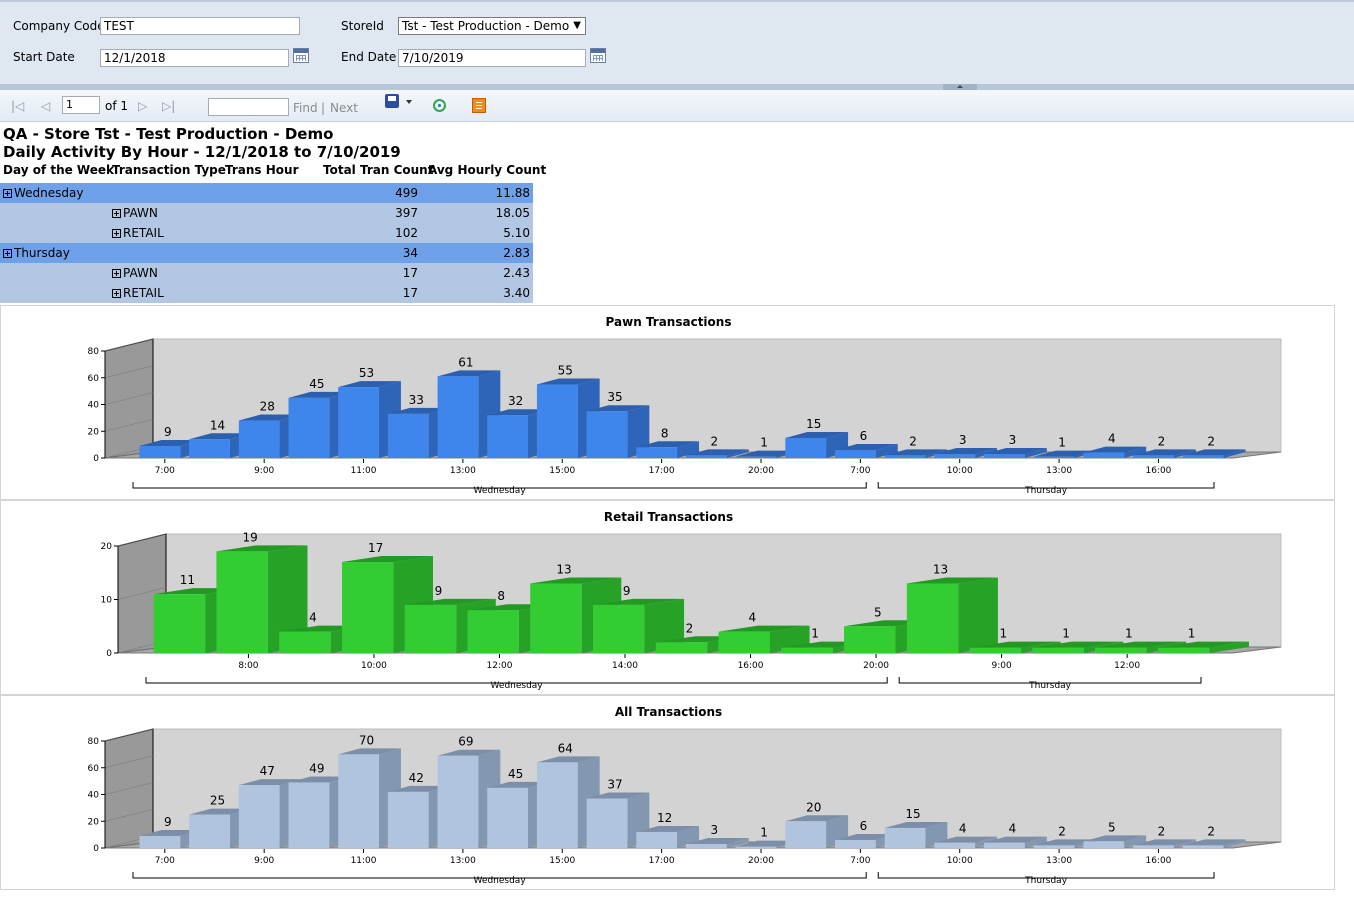 The height and width of the screenshot is (906, 1354). Describe the element at coordinates (81, 105) in the screenshot. I see `page-number-input: 1` at that location.